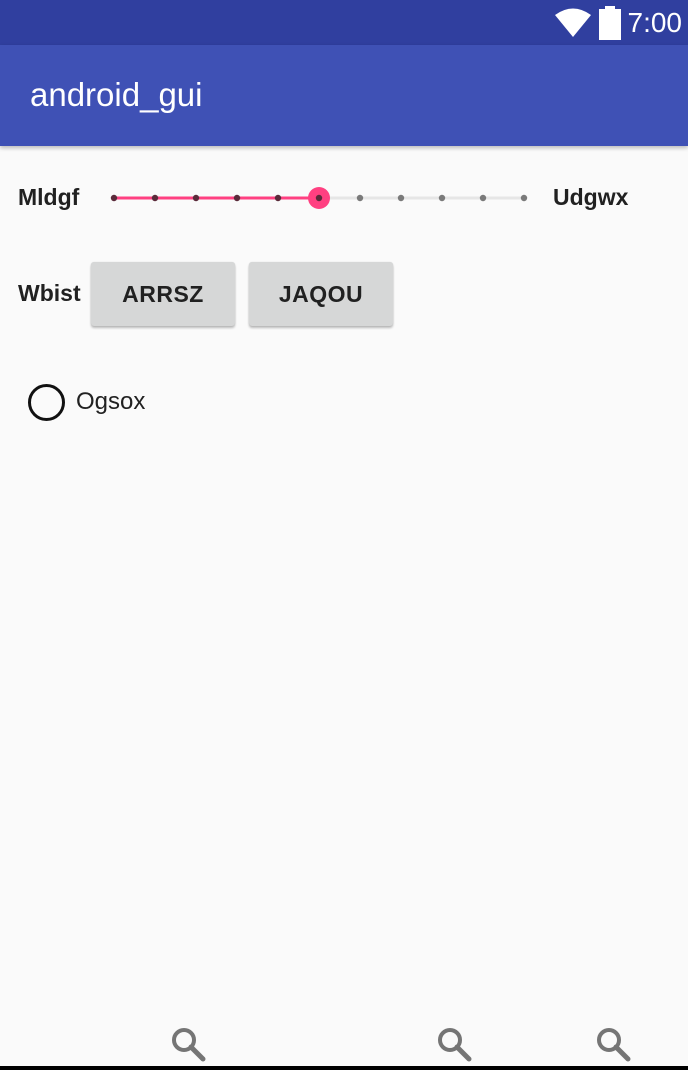 The image size is (688, 1070). Describe the element at coordinates (344, 1068) in the screenshot. I see `navigation-bar-edge` at that location.